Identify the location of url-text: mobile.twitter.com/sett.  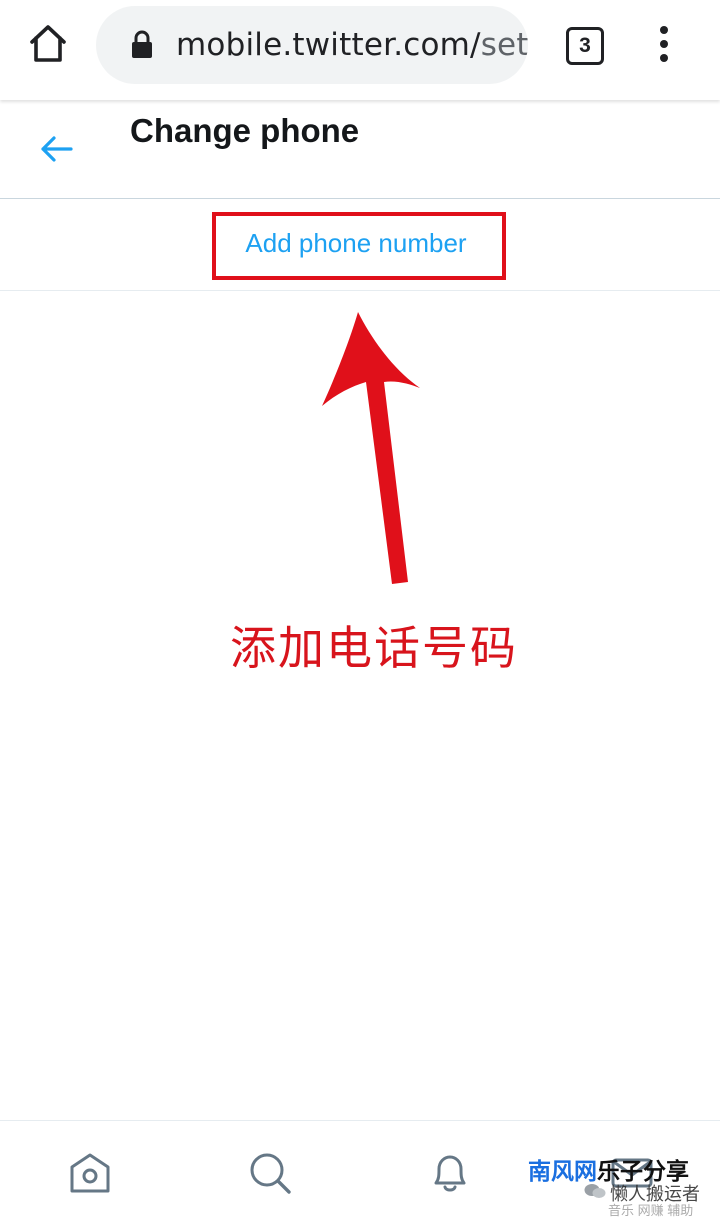
(352, 45).